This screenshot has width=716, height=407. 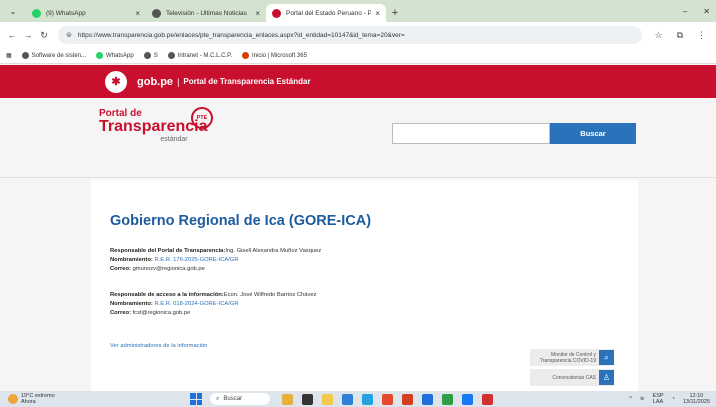 What do you see at coordinates (471, 133) in the screenshot?
I see `search-input` at bounding box center [471, 133].